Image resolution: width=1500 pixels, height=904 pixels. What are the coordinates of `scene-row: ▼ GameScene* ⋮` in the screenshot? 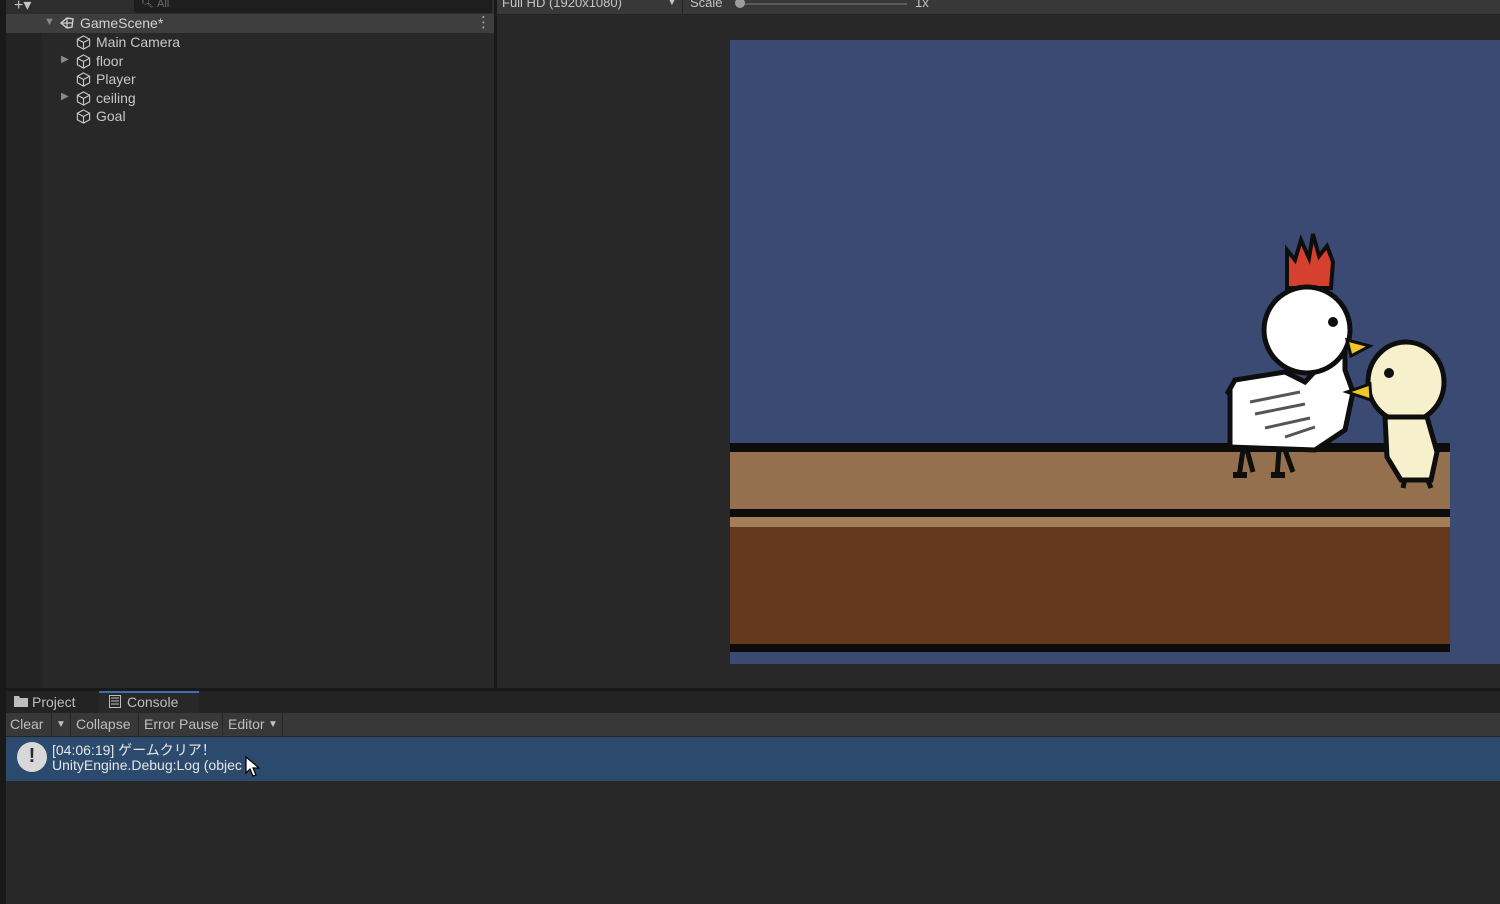 It's located at (250, 23).